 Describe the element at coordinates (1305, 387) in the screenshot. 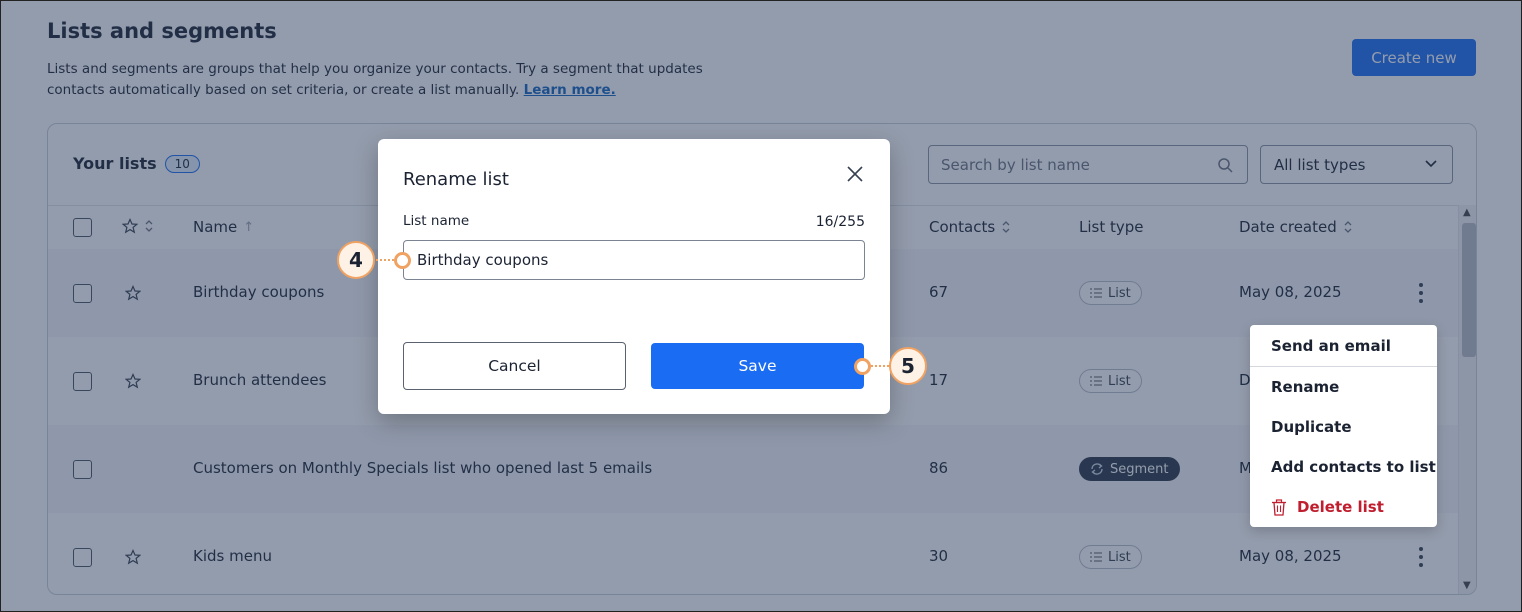

I see `menu-item-rename: Rename` at that location.